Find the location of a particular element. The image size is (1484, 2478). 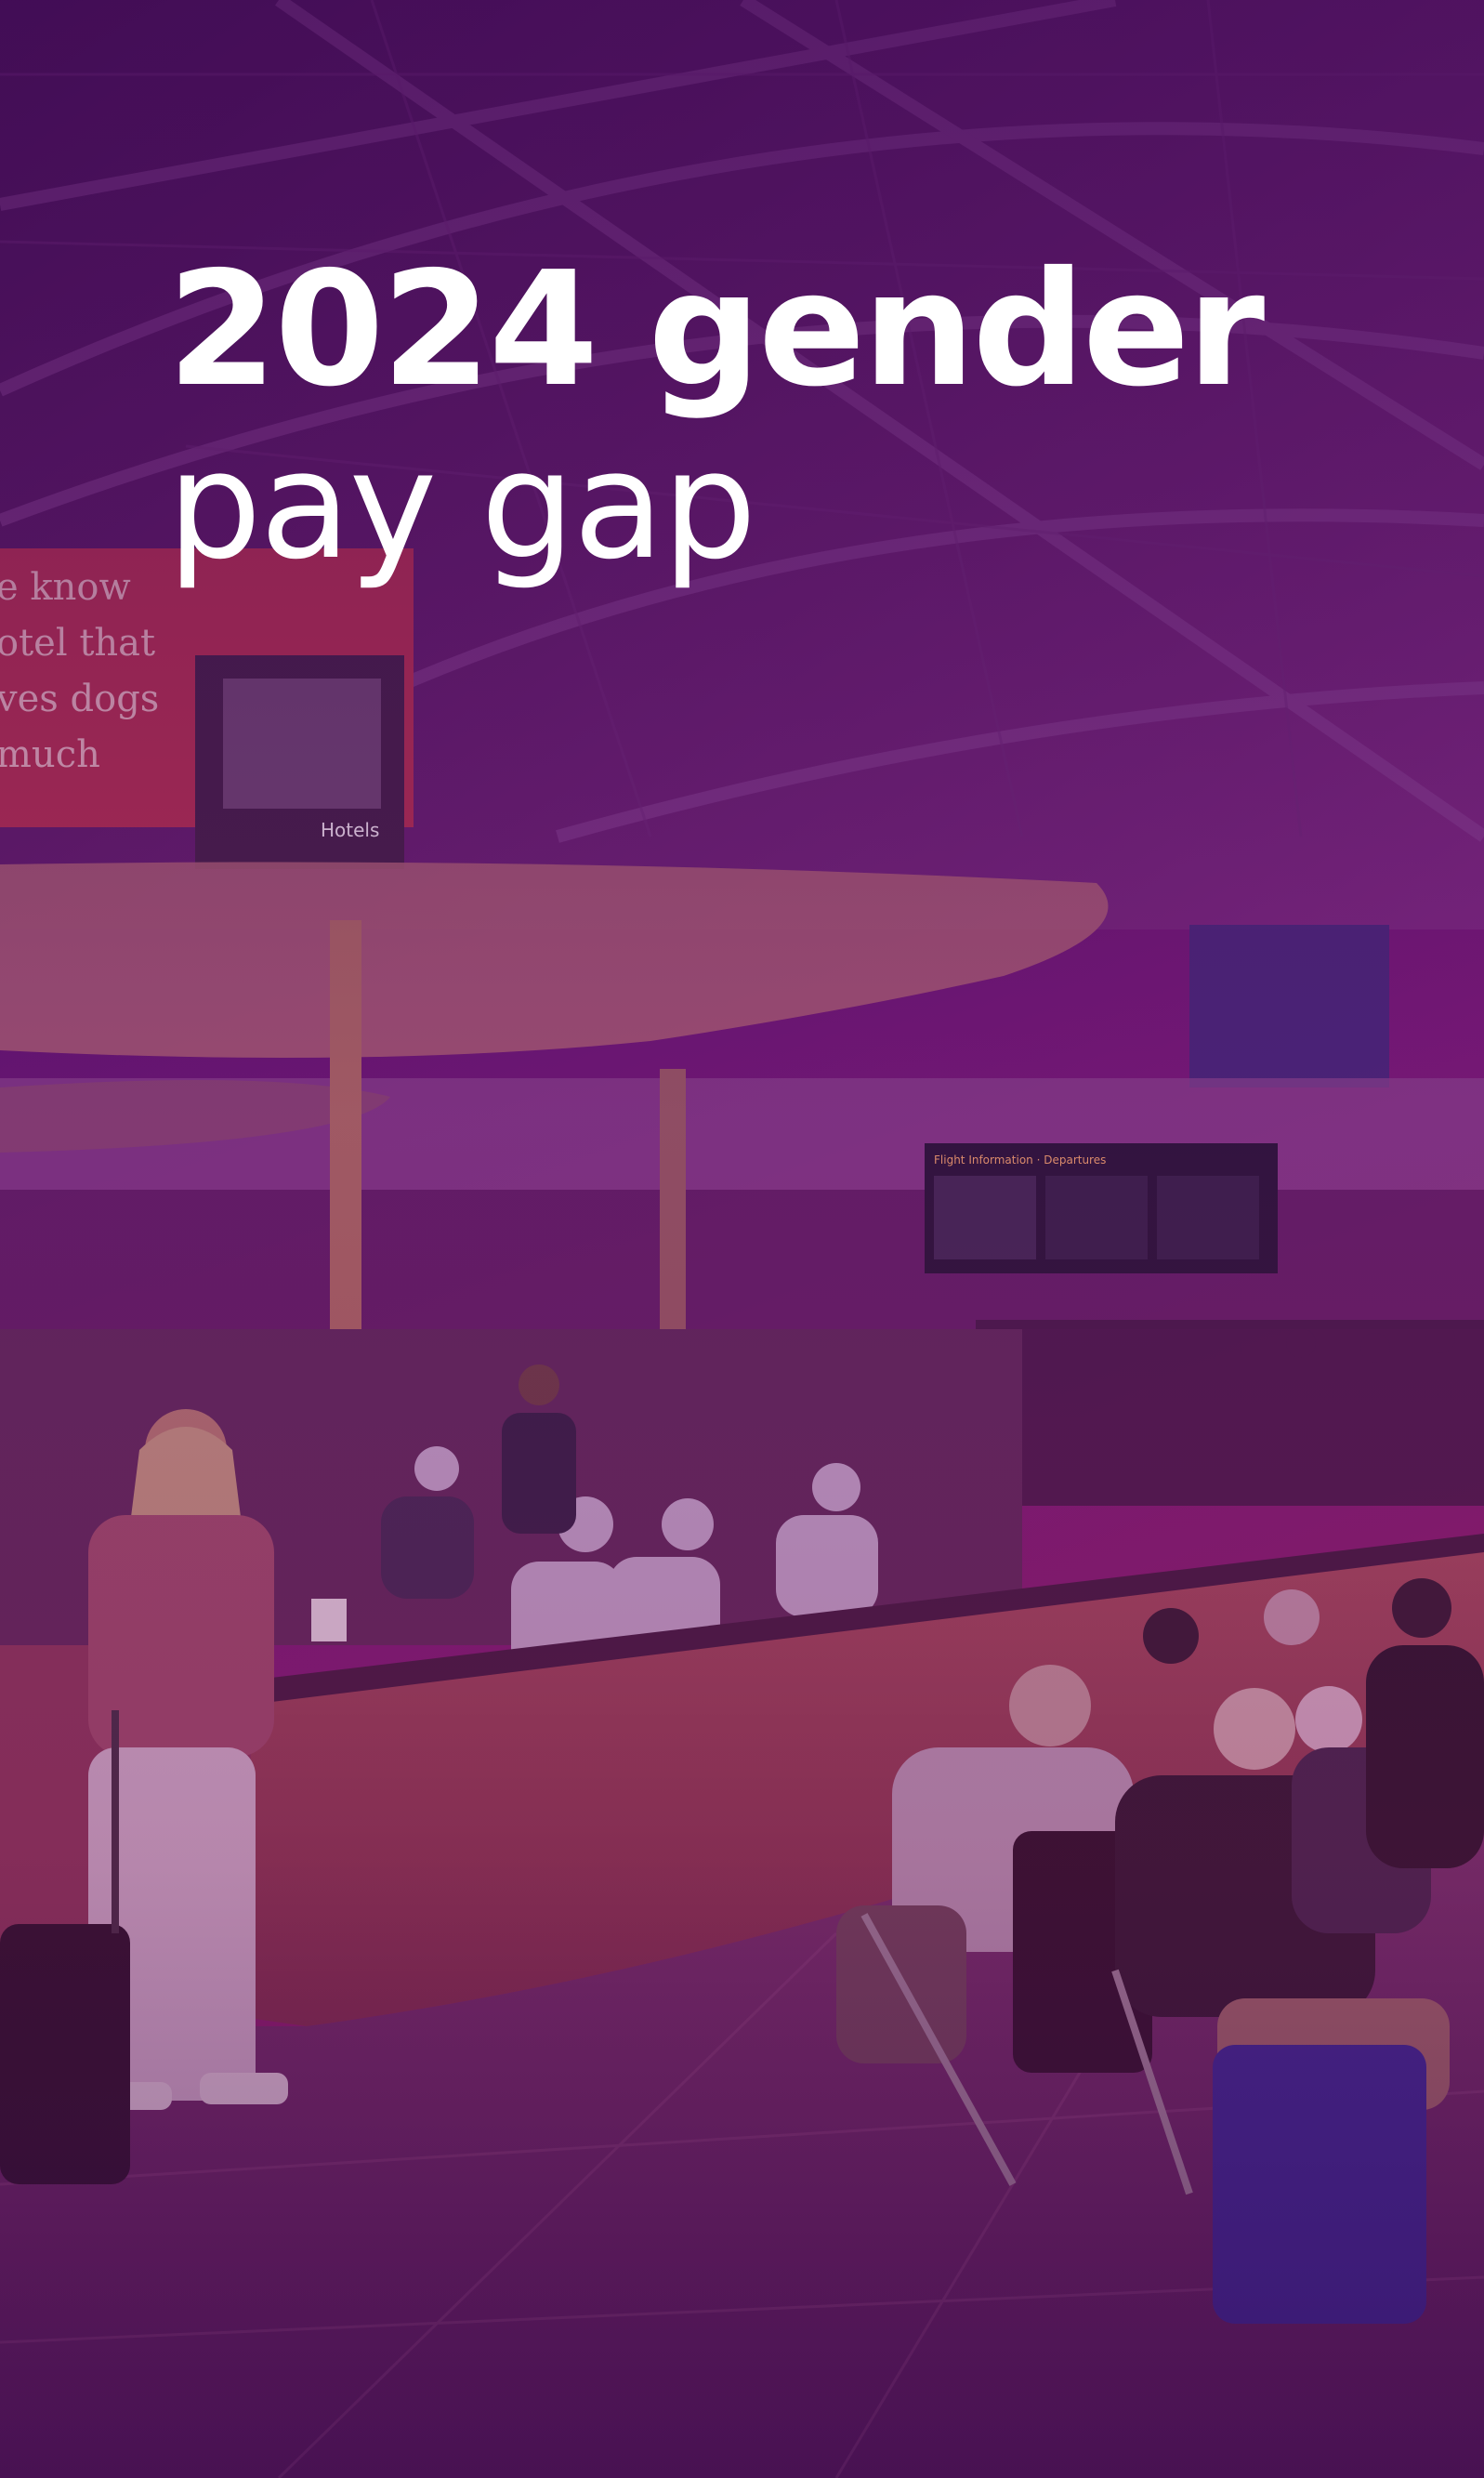

billboard-brand: Hotels is located at coordinates (350, 830).